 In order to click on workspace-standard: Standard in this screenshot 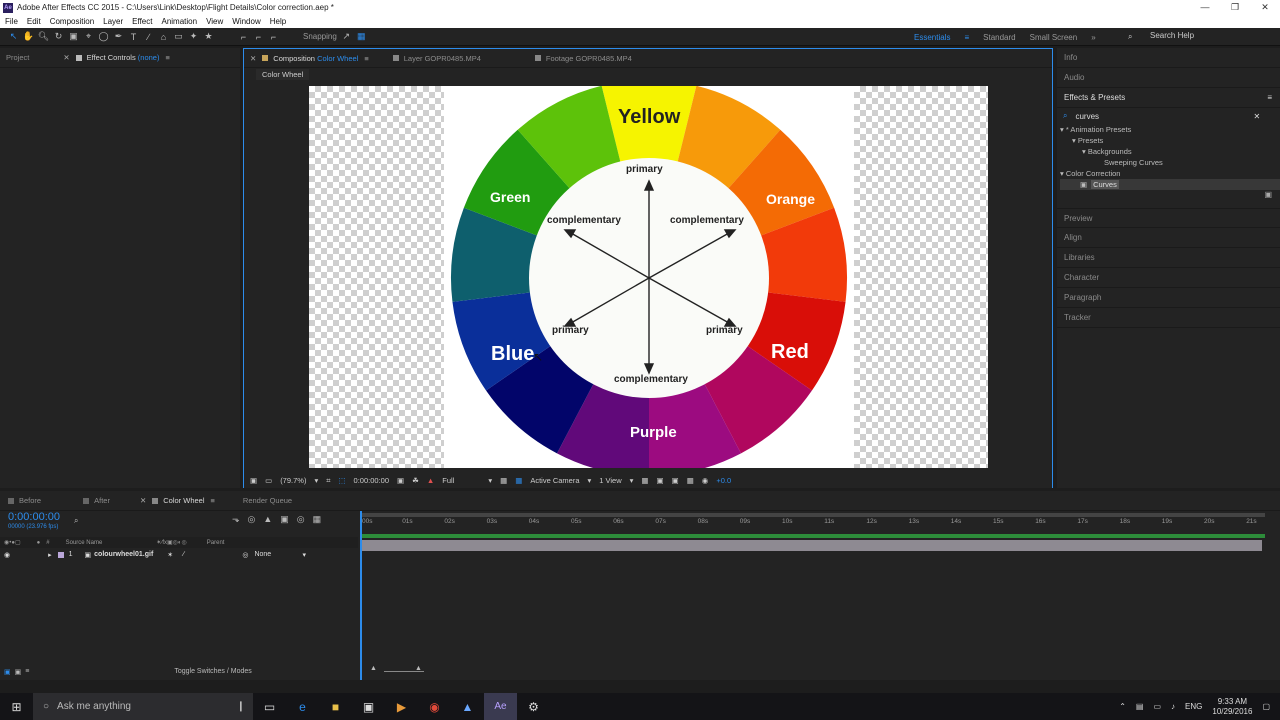, I will do `click(999, 37)`.